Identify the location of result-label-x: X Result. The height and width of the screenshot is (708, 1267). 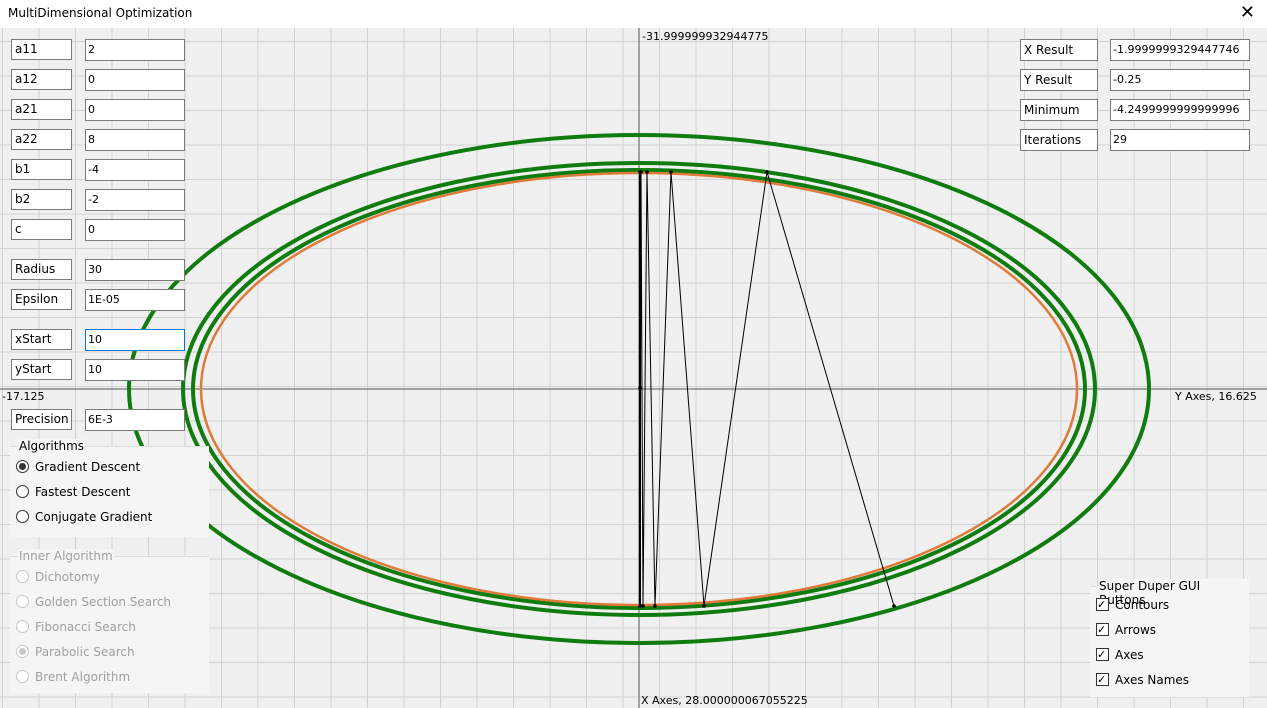
(1059, 50).